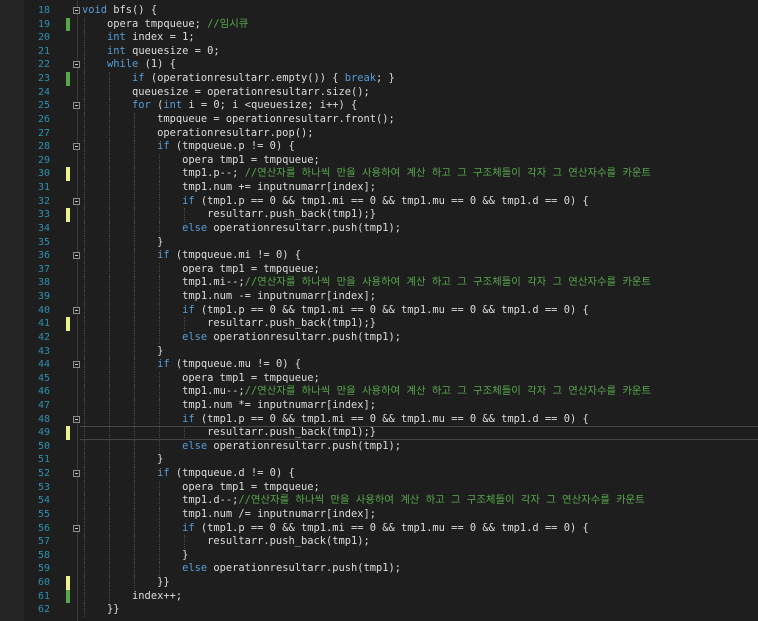  Describe the element at coordinates (420, 93) in the screenshot. I see `code-line: queuesize = operationresultarr.size();` at that location.